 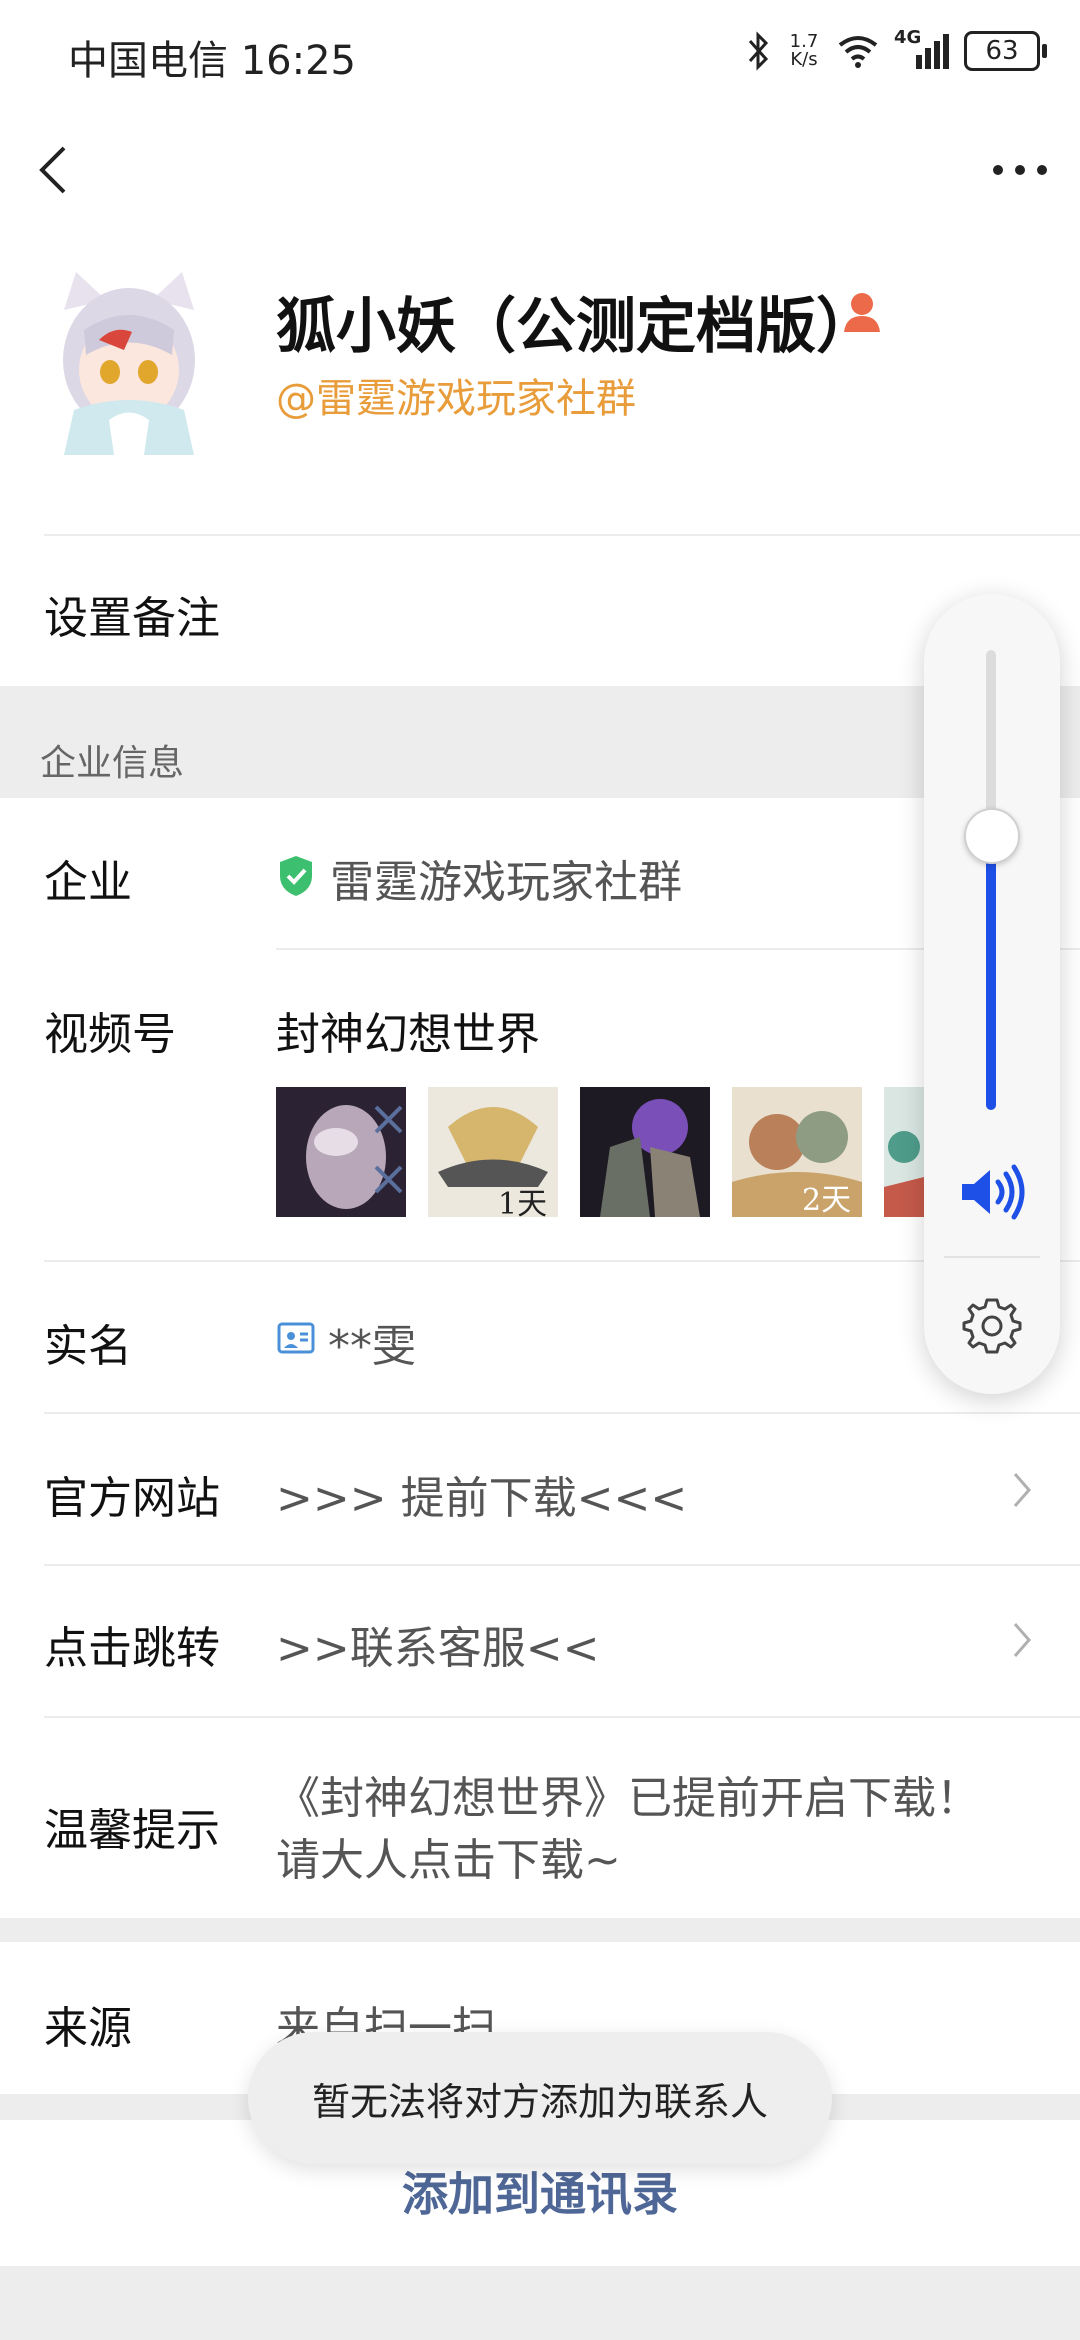 I want to click on volume-fill, so click(x=991, y=972).